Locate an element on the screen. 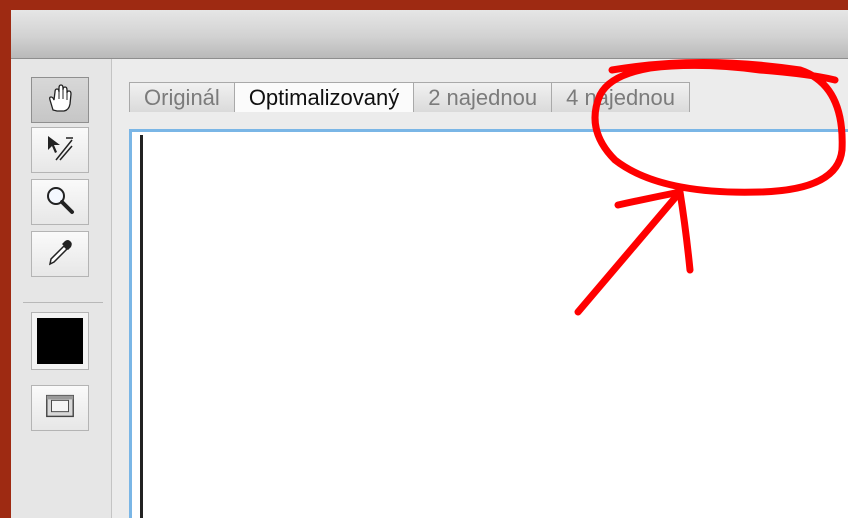  color-swatch-button is located at coordinates (60, 341).